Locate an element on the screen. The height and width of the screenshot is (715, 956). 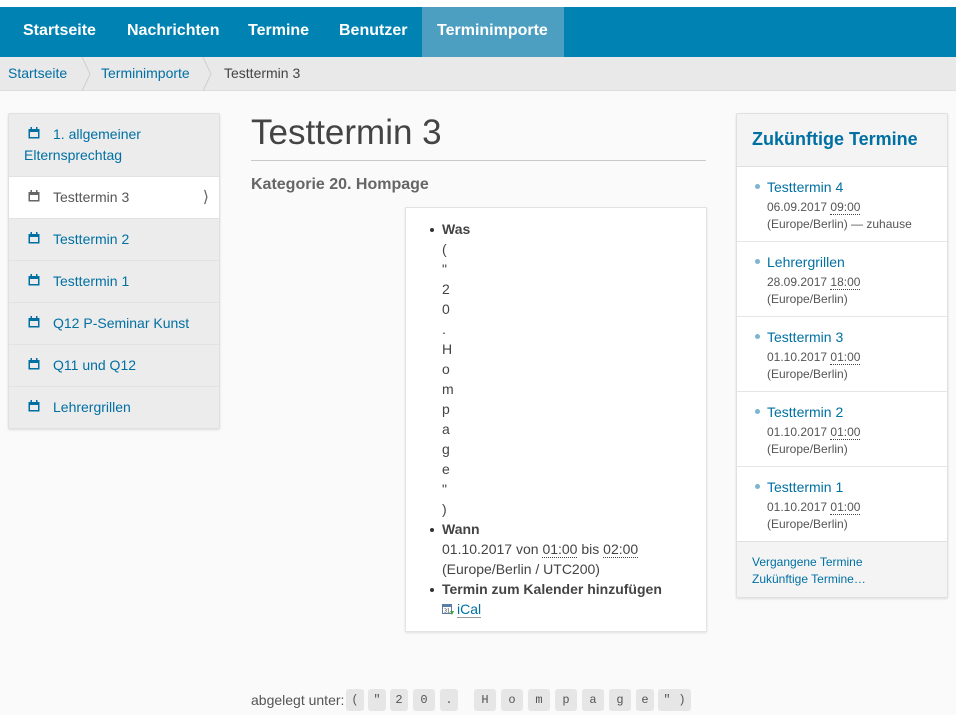
was-char: e is located at coordinates (446, 469).